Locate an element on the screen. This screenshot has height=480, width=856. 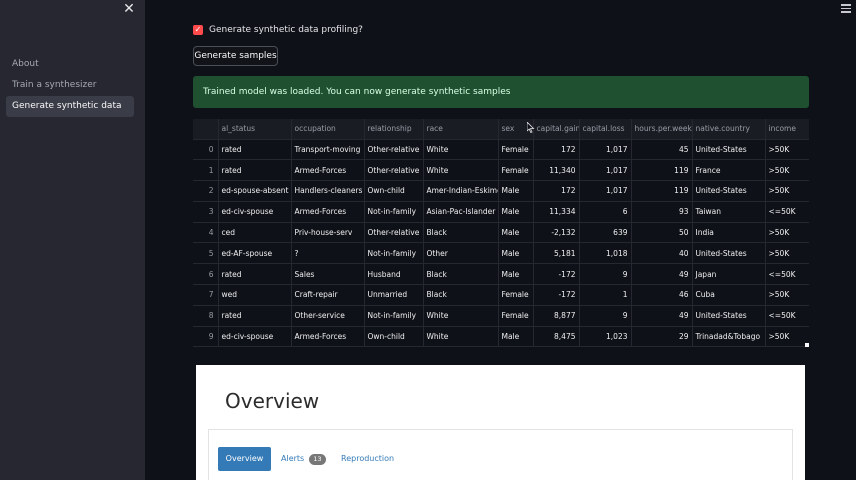
menu-icon is located at coordinates (846, 8).